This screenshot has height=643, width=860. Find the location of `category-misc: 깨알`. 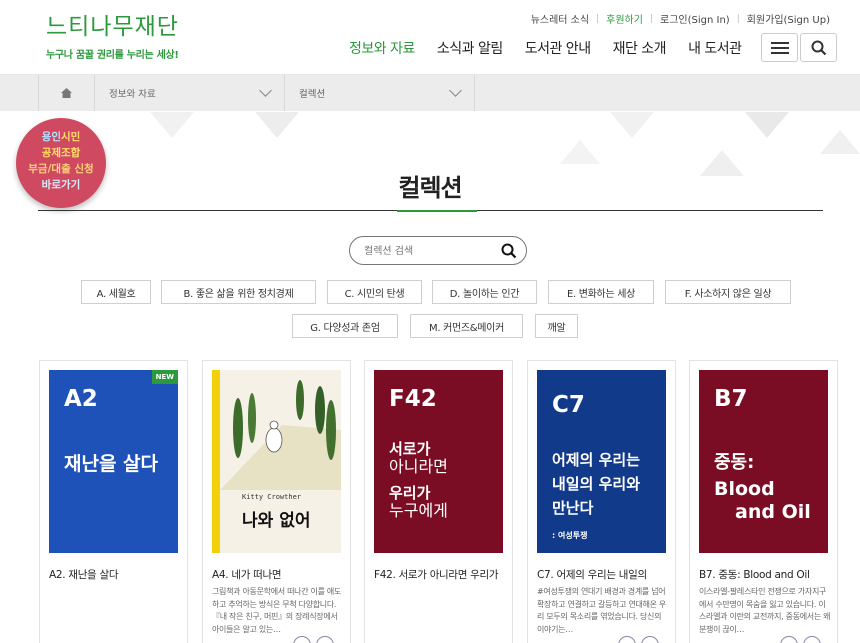

category-misc: 깨알 is located at coordinates (556, 326).